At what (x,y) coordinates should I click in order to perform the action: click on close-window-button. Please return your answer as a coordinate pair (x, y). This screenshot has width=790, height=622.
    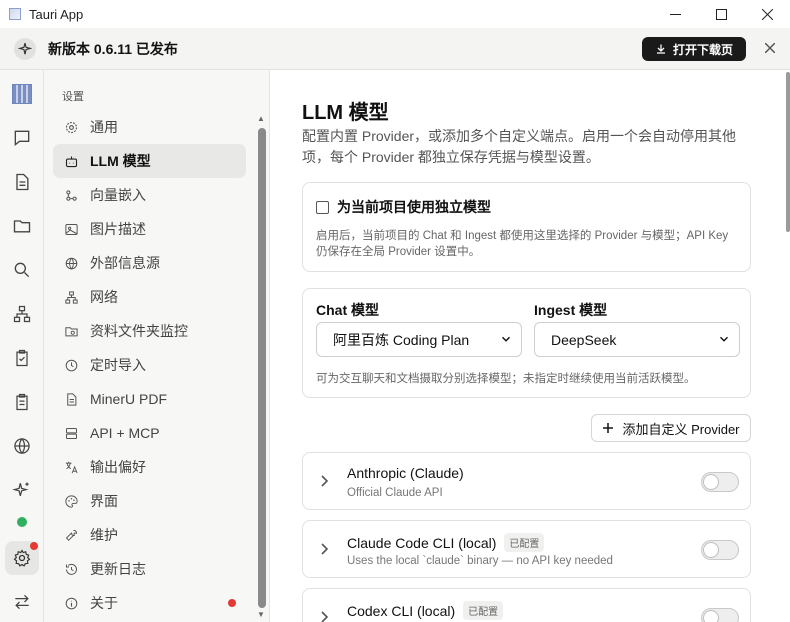
    Looking at the image, I should click on (767, 14).